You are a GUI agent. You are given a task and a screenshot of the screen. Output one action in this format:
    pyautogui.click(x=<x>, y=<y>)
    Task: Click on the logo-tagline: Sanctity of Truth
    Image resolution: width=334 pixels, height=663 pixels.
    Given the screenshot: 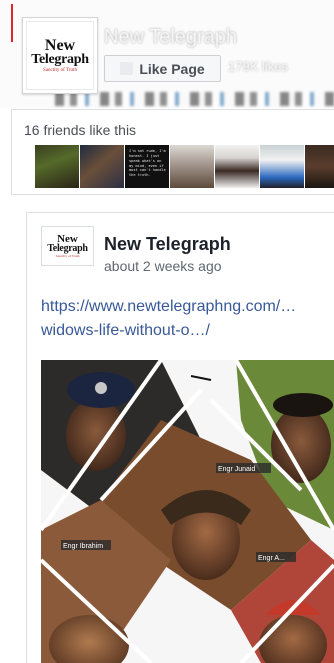 What is the action you would take?
    pyautogui.click(x=60, y=71)
    